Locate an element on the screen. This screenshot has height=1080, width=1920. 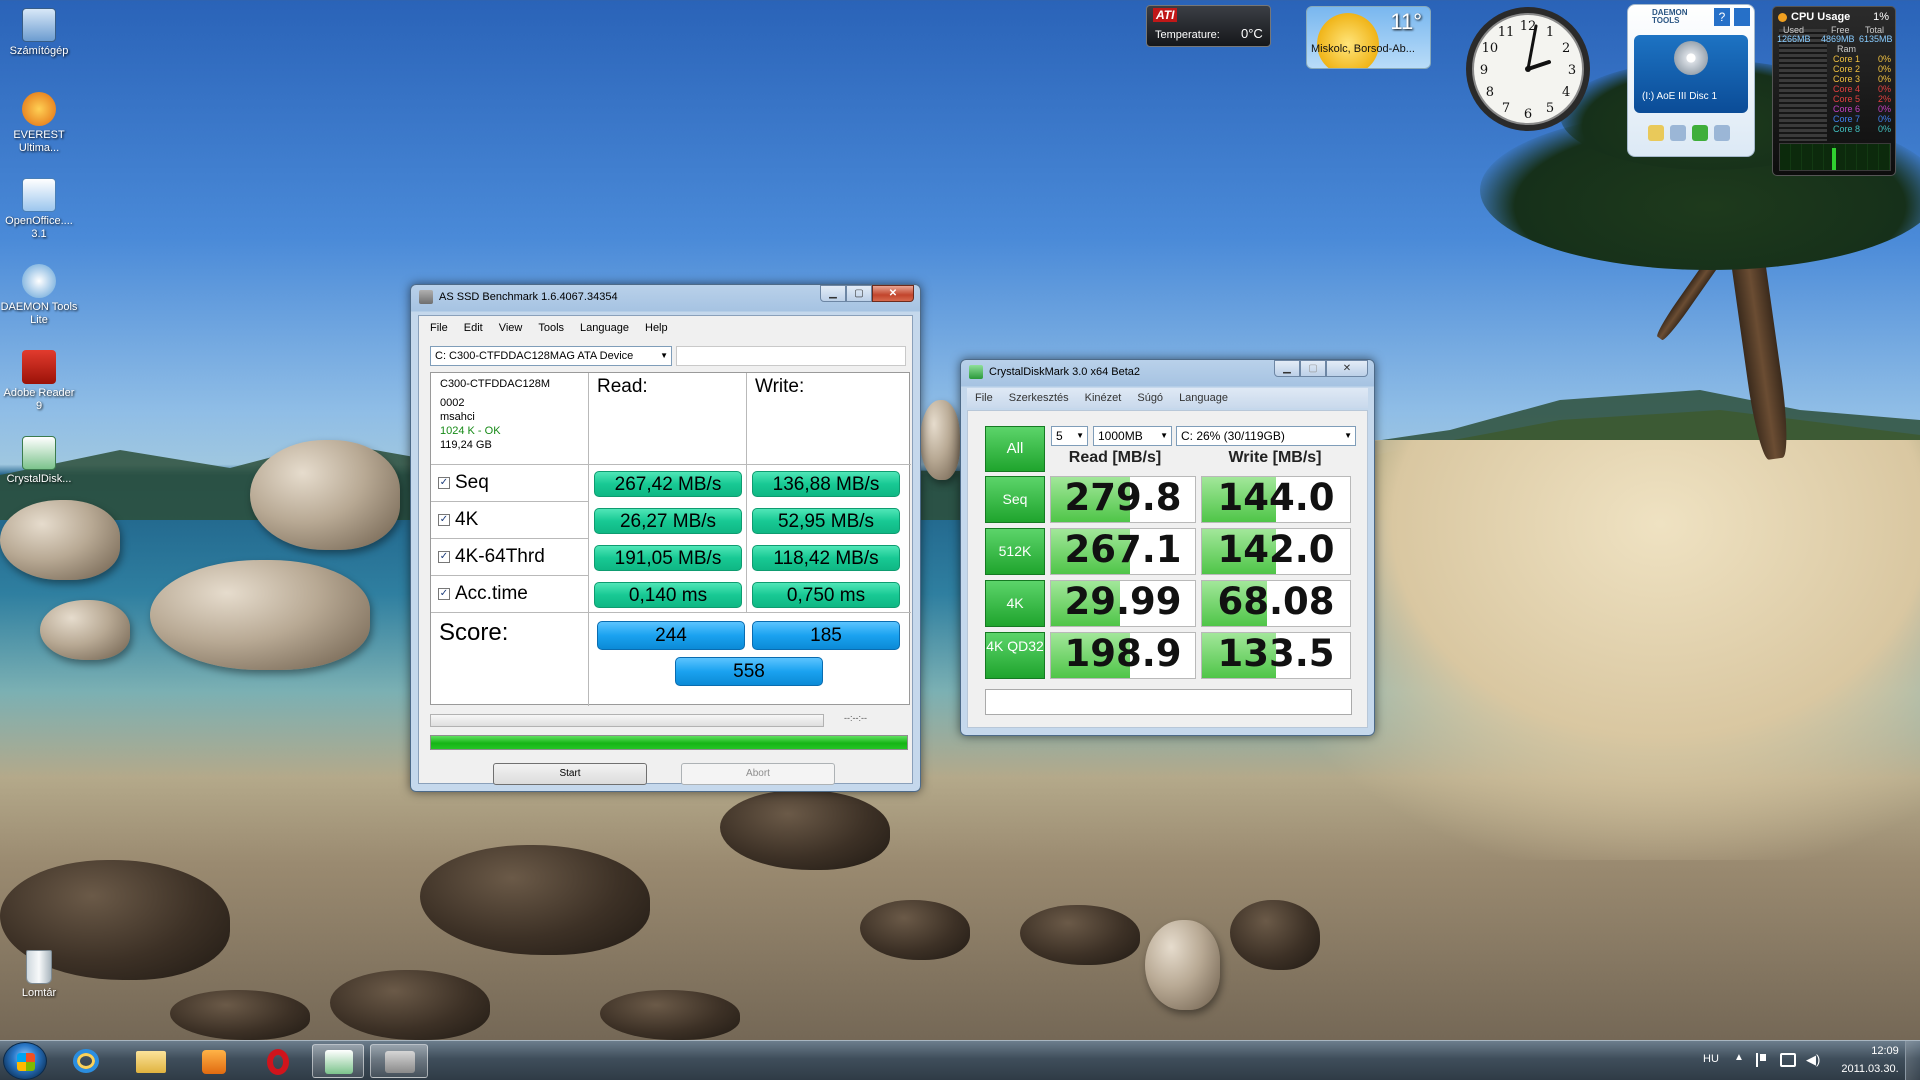
write-header-cell: Write: is located at coordinates (829, 419).